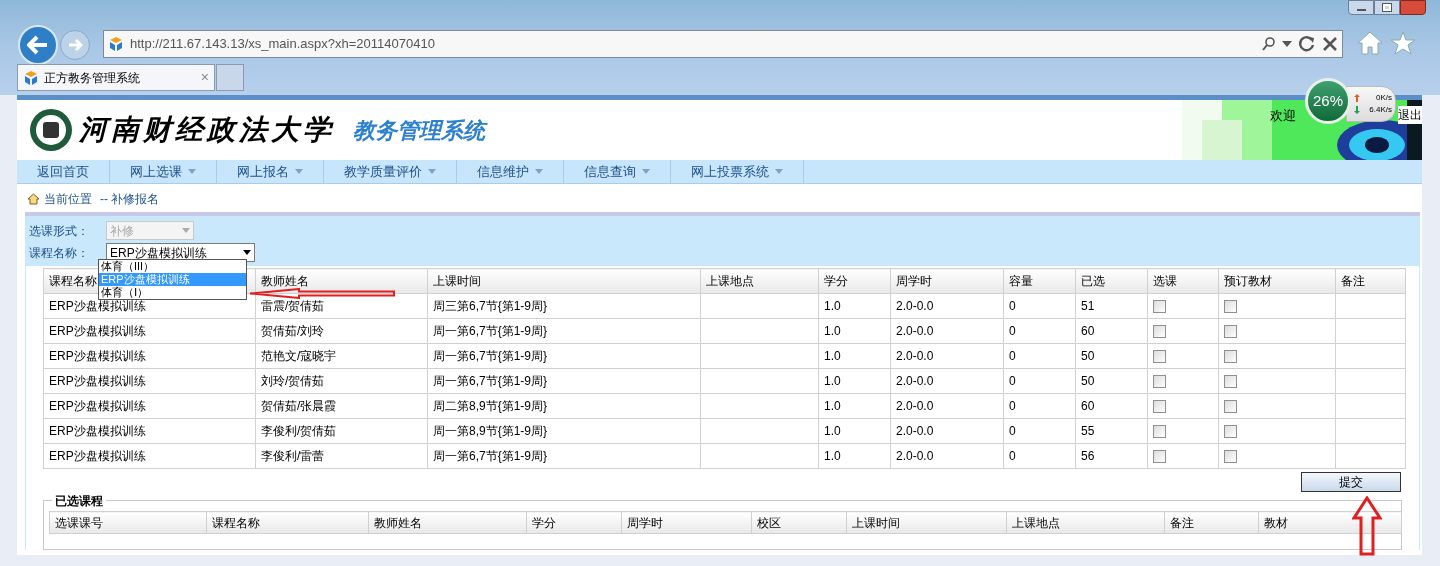 The image size is (1440, 566). Describe the element at coordinates (564, 306) in the screenshot. I see `table-cell: 周三第6,7节{第1-9周}` at that location.